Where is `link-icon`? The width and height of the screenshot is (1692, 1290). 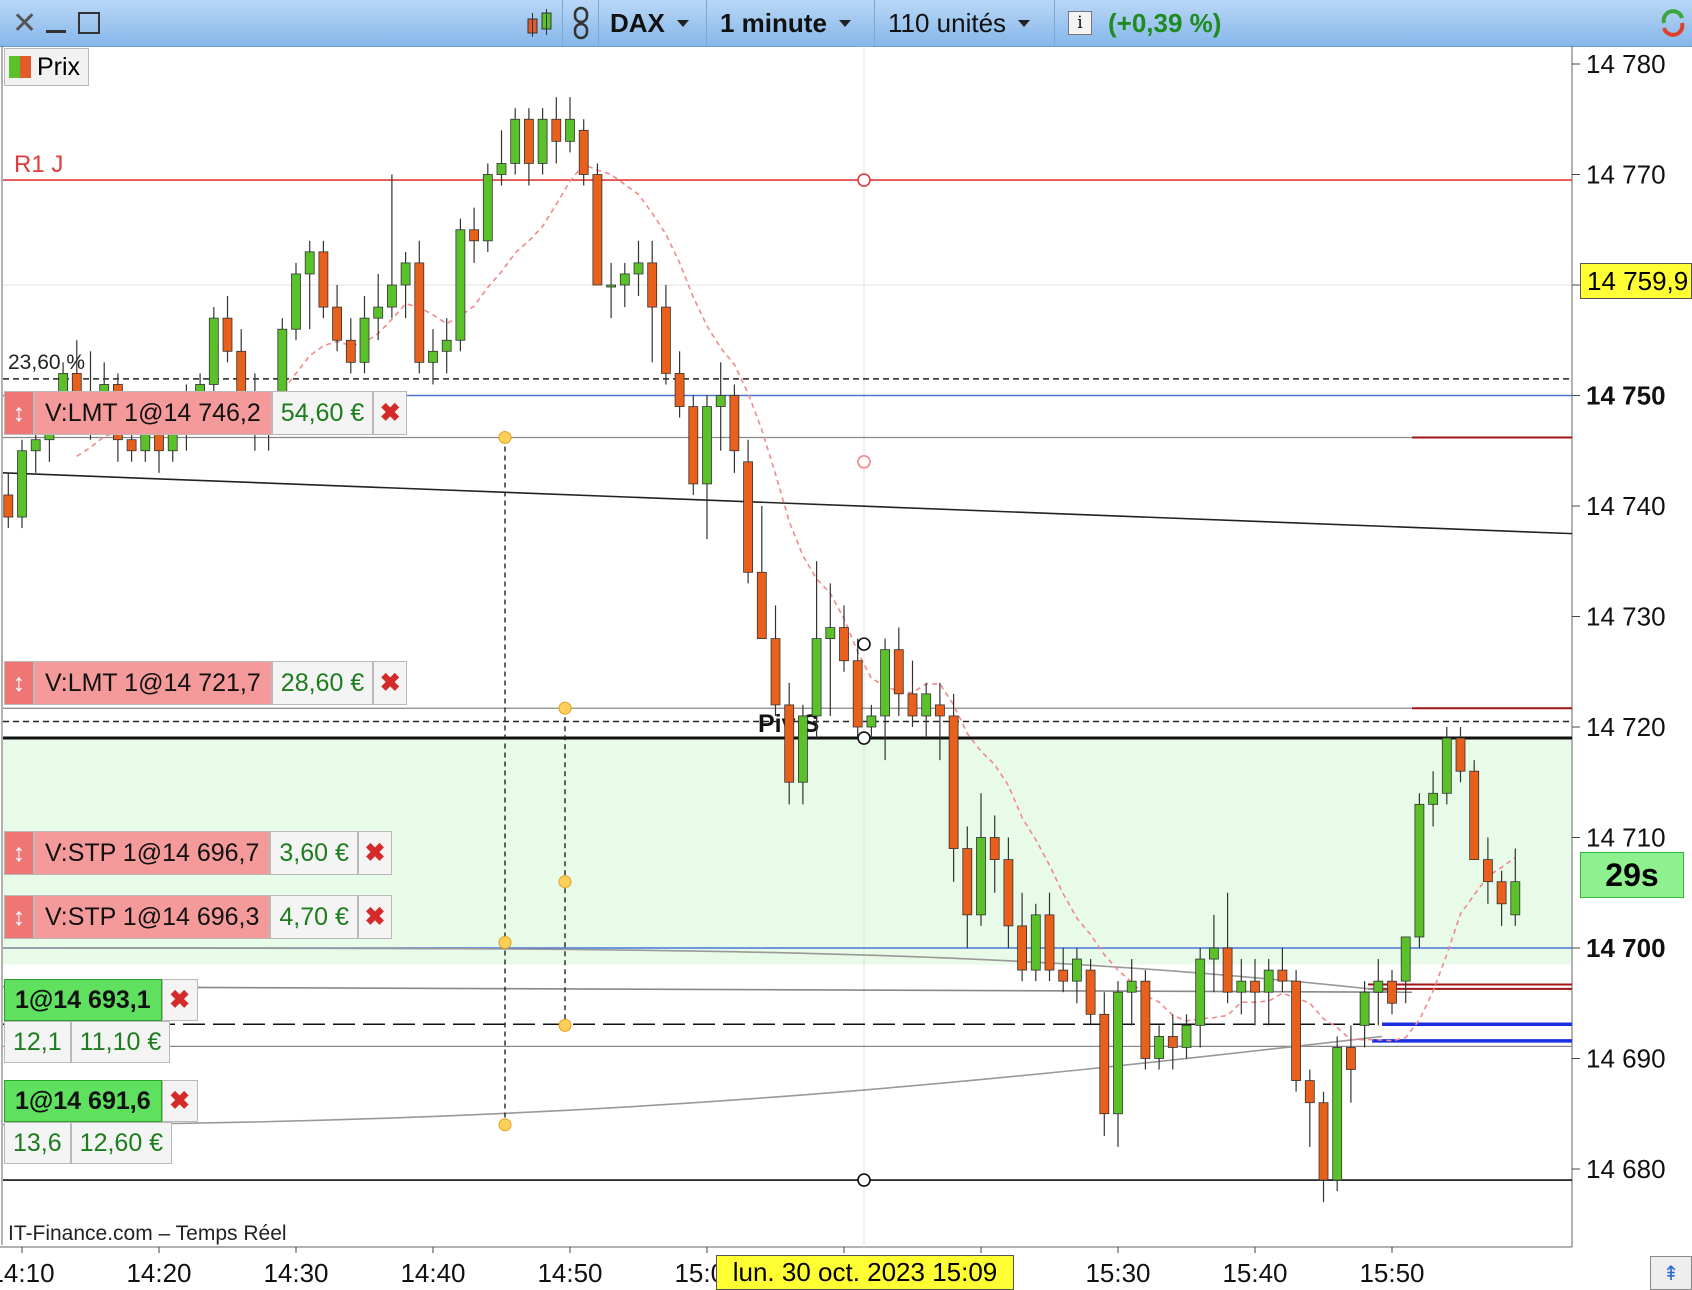
link-icon is located at coordinates (581, 23).